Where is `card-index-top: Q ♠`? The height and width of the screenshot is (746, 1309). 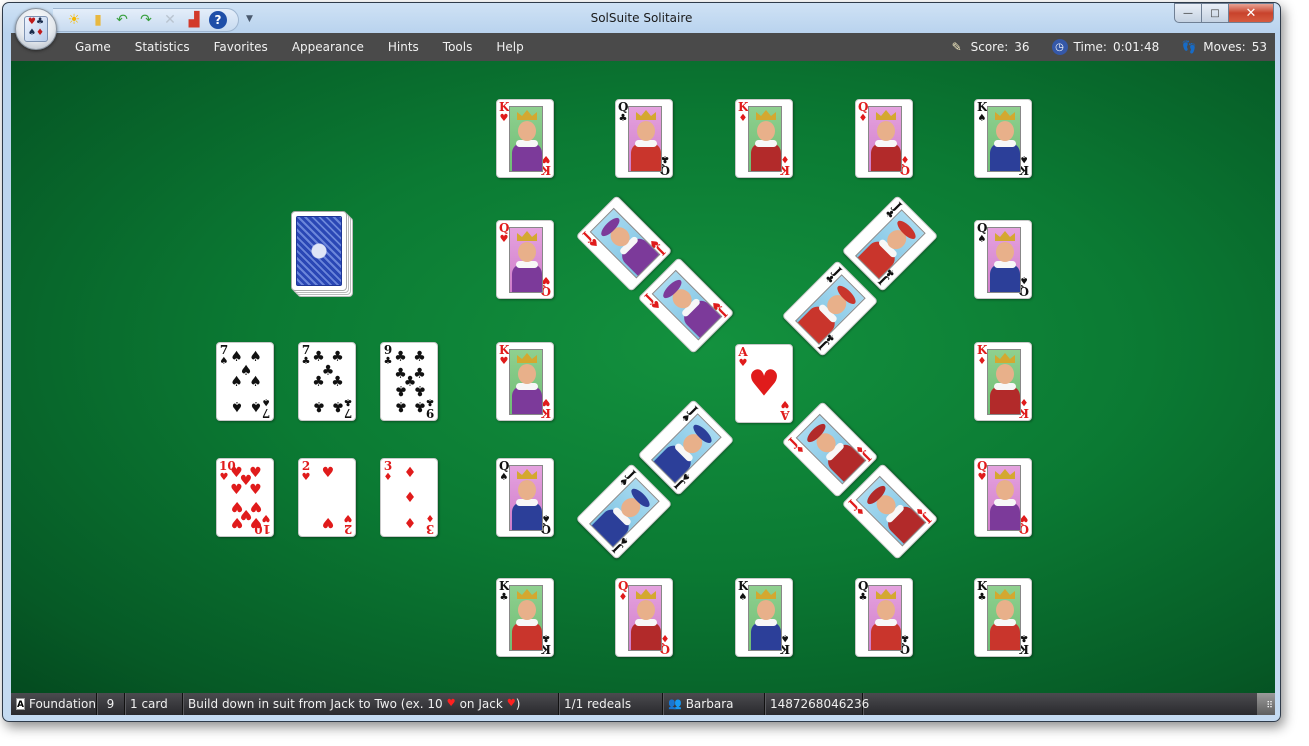 card-index-top: Q ♠ is located at coordinates (982, 234).